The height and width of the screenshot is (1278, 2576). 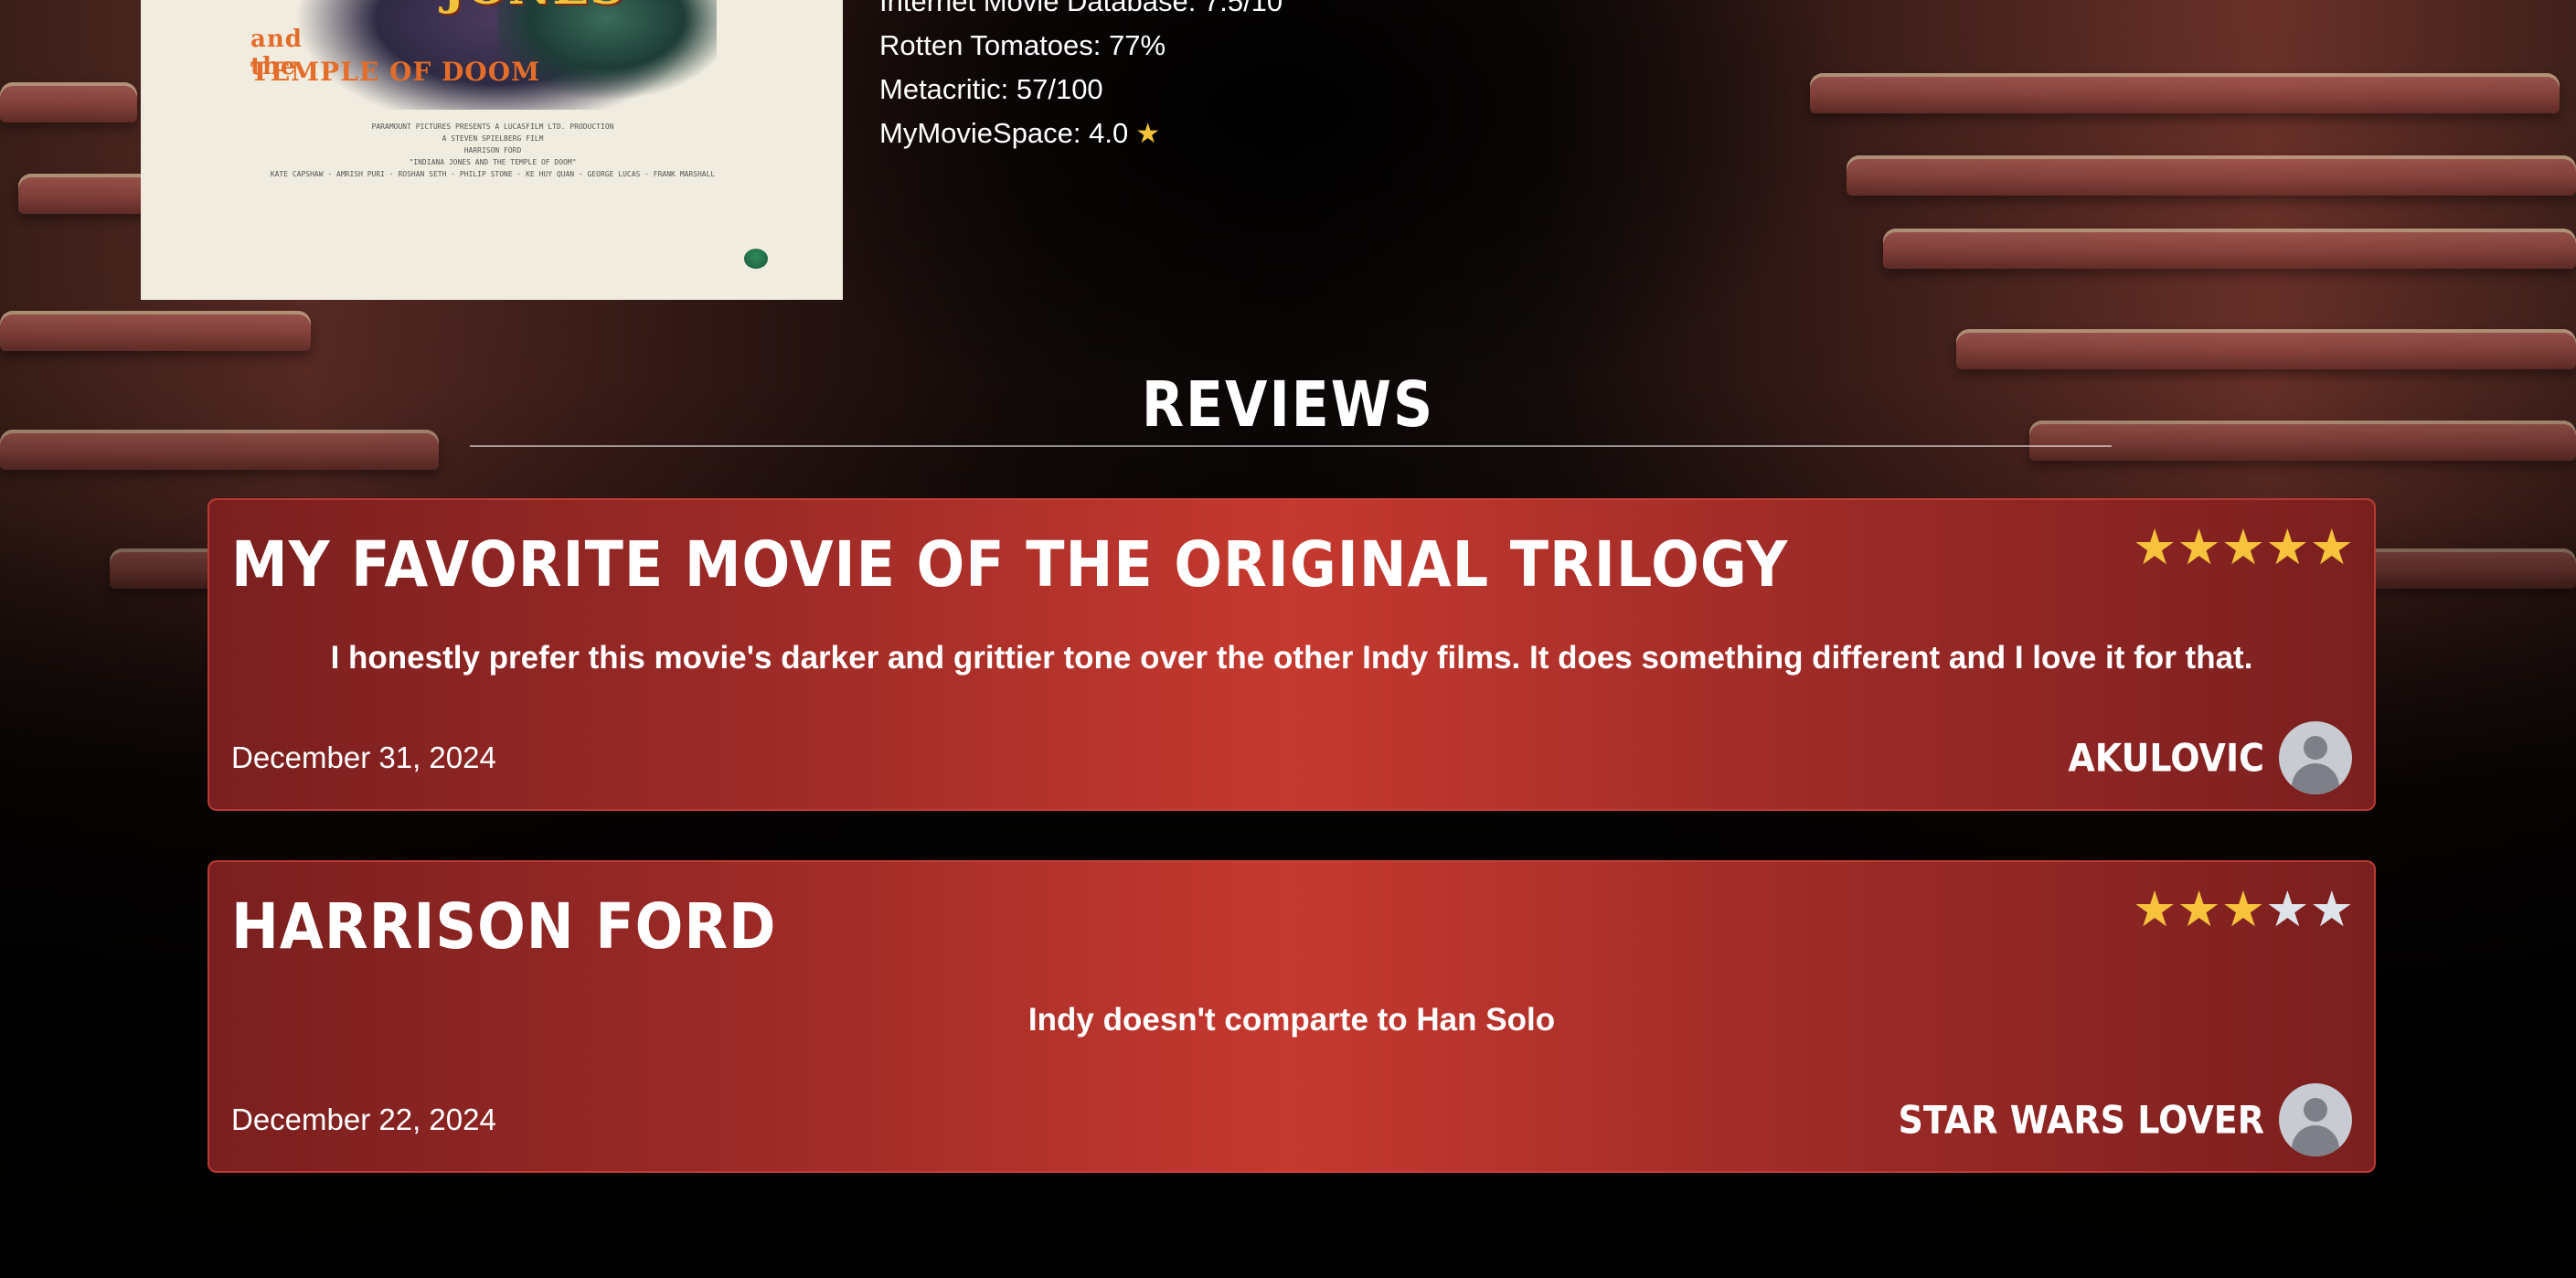 I want to click on rating-mymoviespace: MyMovieSpace: 4.0 ★, so click(x=1081, y=134).